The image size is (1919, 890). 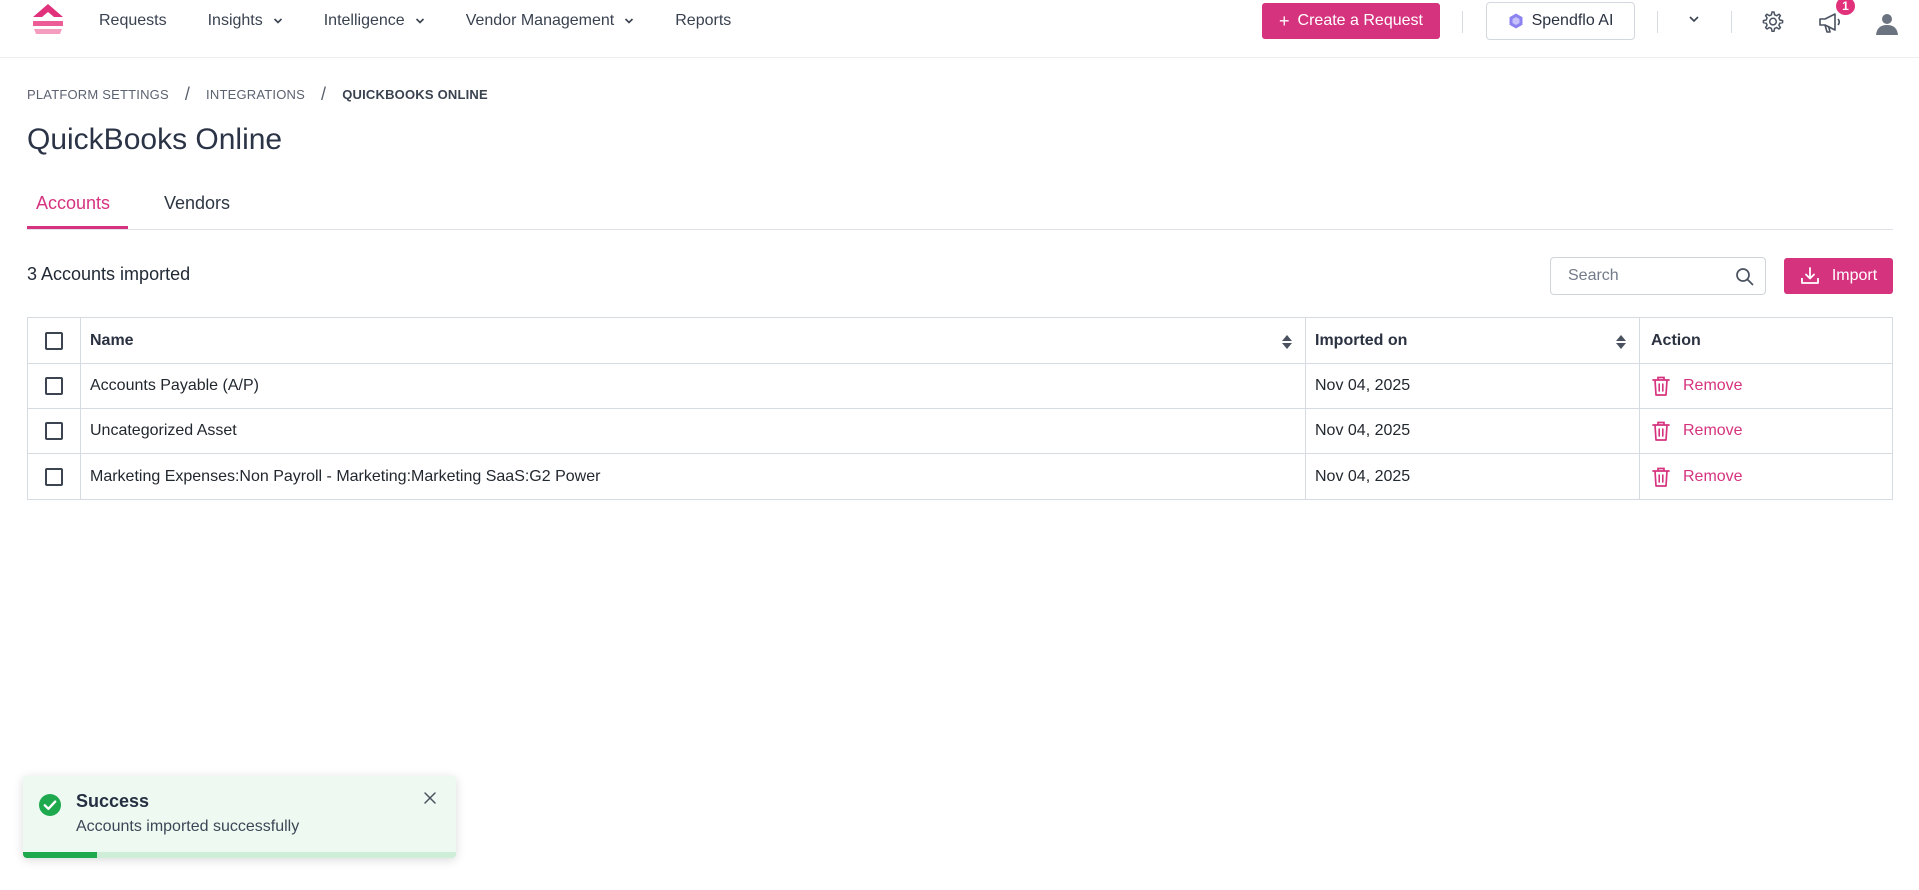 What do you see at coordinates (1845, 7) in the screenshot?
I see `notification-badge: 1` at bounding box center [1845, 7].